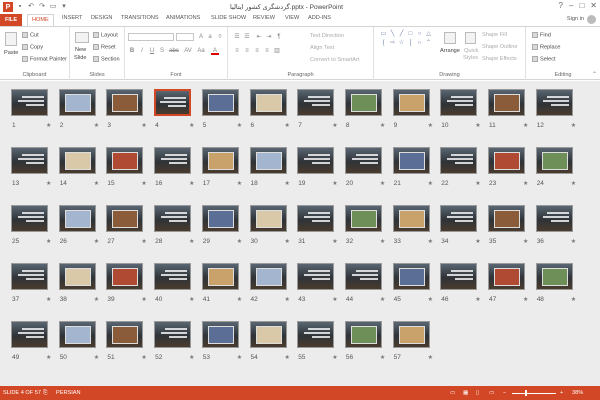  I want to click on tab-view: VIEW, so click(292, 18).